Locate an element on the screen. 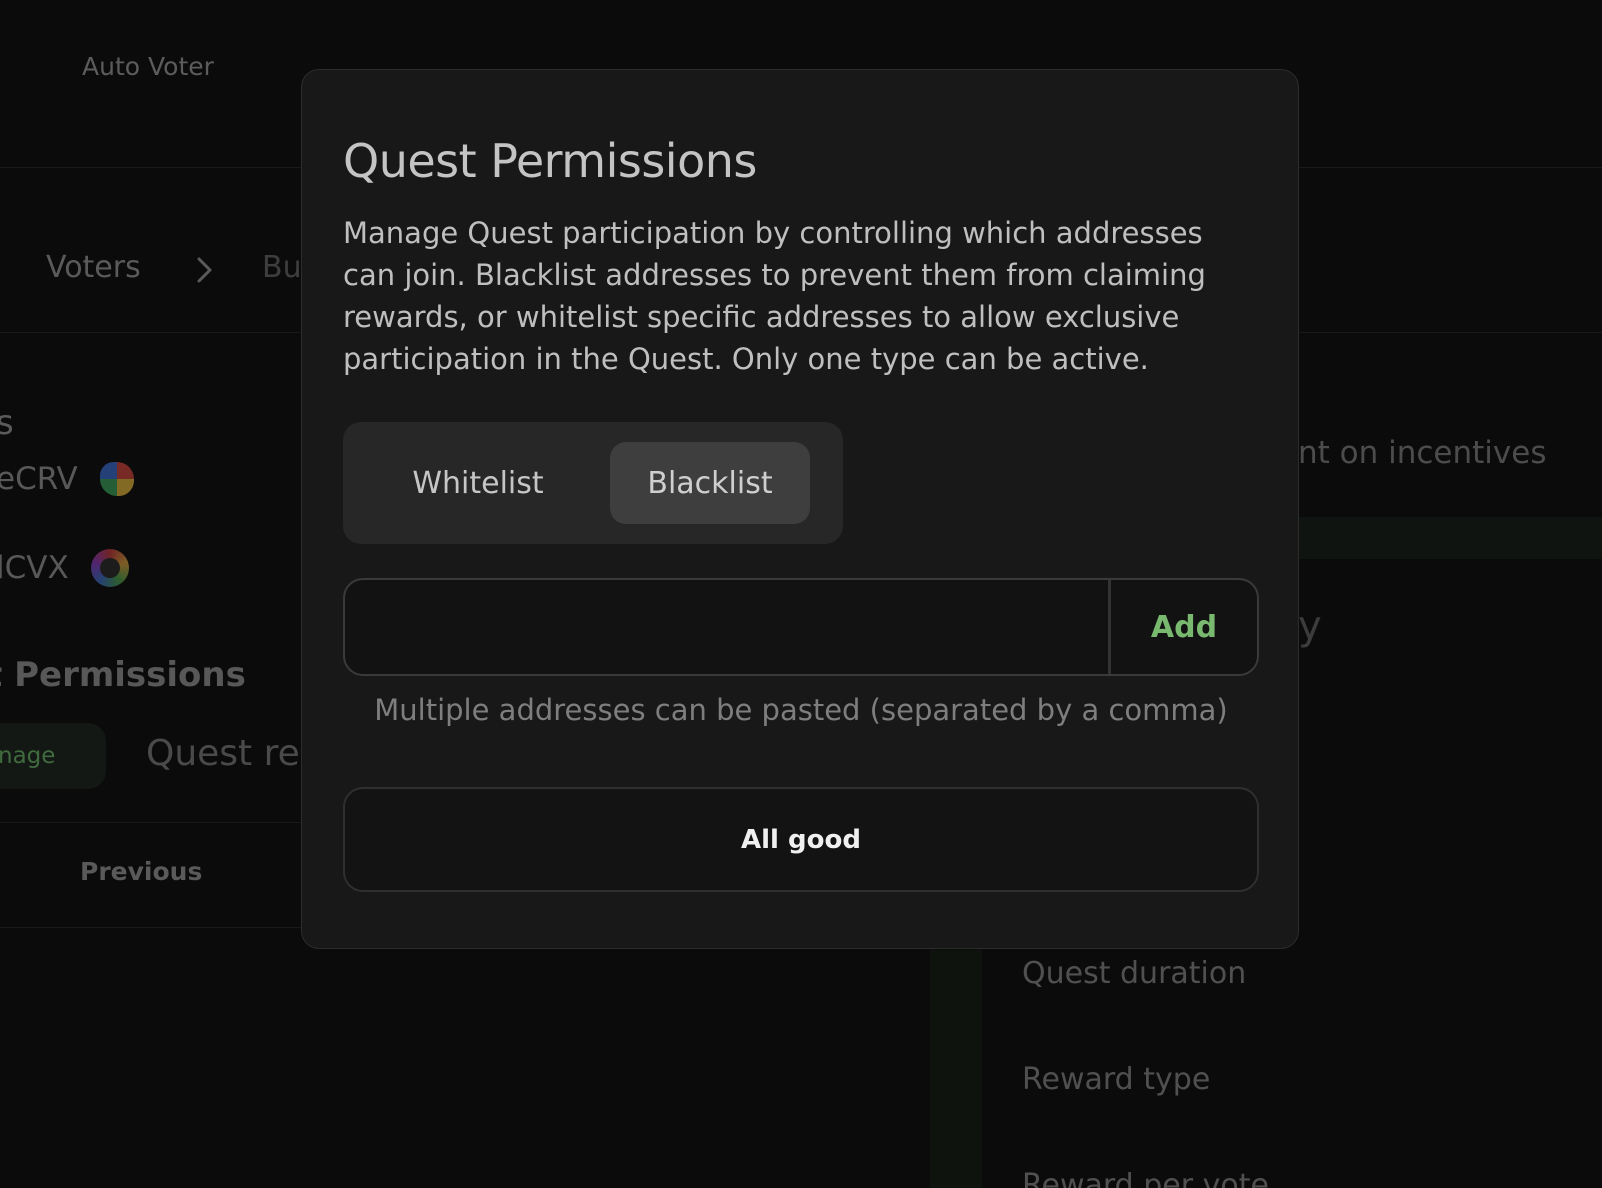  chevron-right-icon is located at coordinates (204, 270).